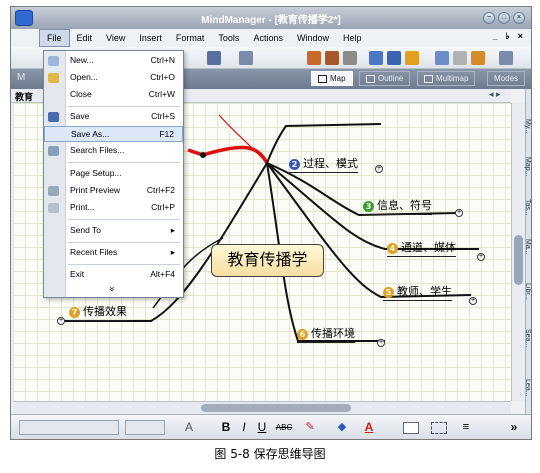 Image resolution: width=540 pixels, height=473 pixels. I want to click on menu-actions: Actions, so click(268, 38).